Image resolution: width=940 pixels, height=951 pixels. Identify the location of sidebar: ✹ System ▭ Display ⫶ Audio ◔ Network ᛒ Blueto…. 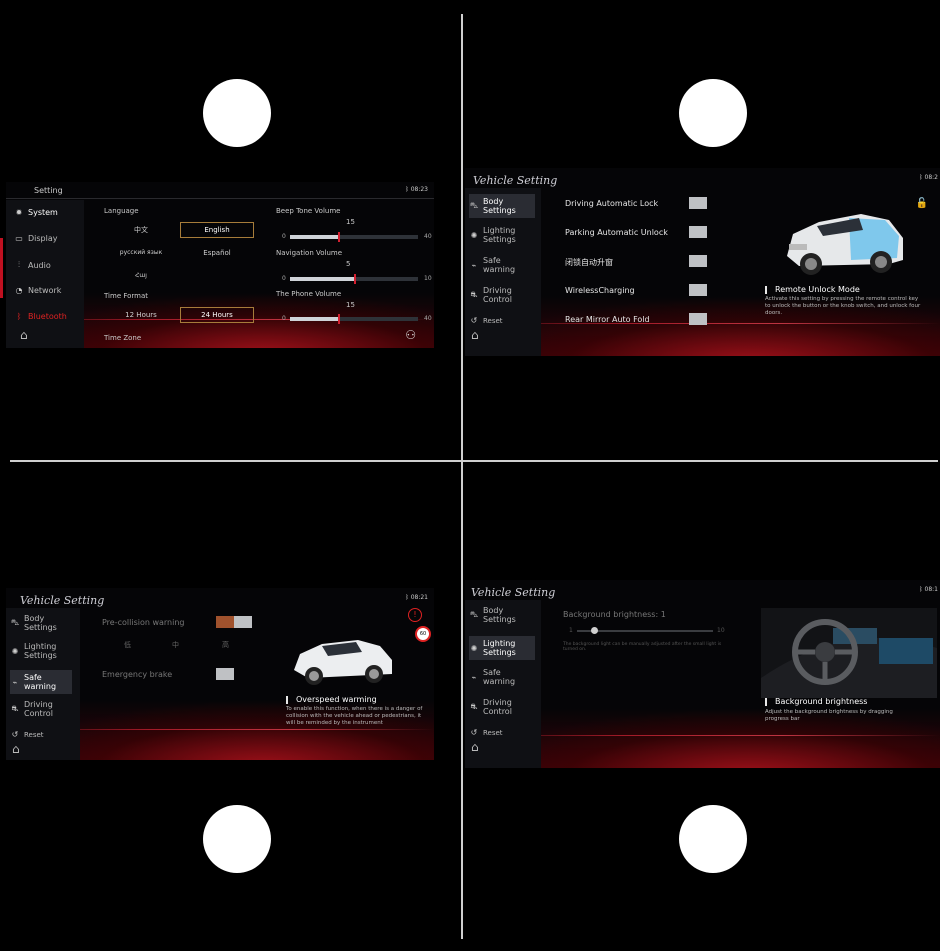
(45, 274).